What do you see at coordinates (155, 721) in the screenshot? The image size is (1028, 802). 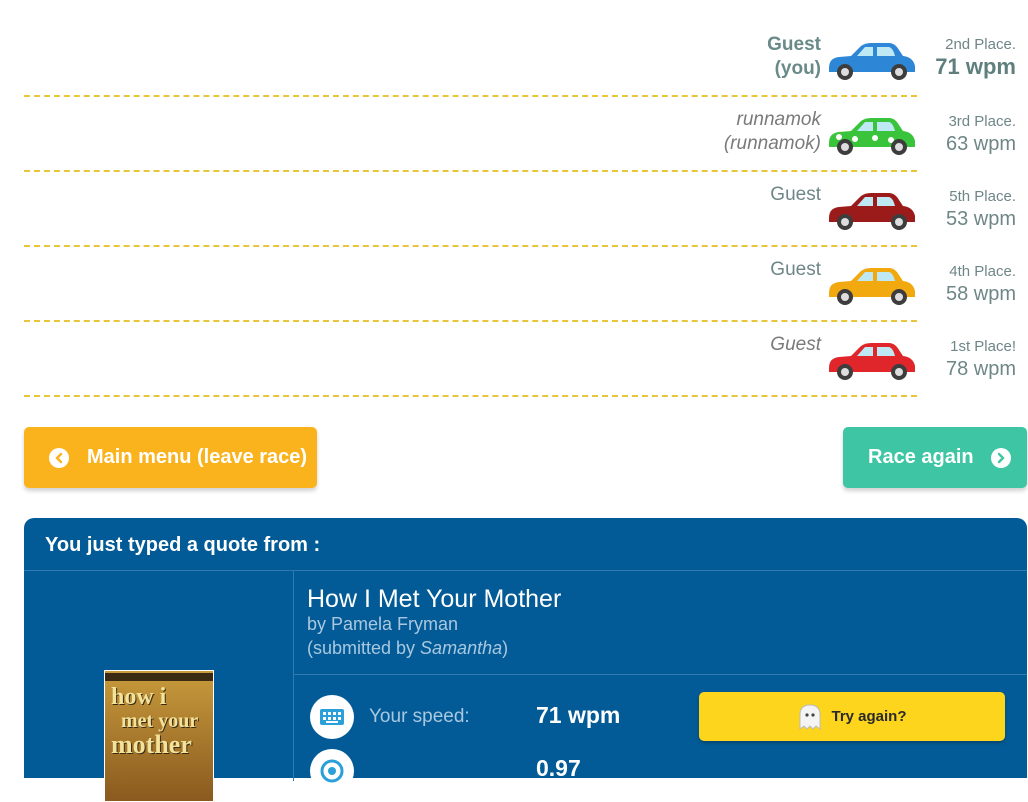 I see `cover-title: how i met your mother` at bounding box center [155, 721].